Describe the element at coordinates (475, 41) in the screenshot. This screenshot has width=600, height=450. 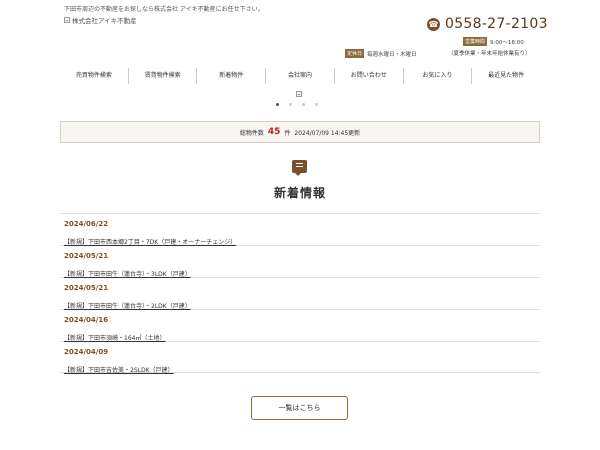
I see `hours-badge: 営業時間` at that location.